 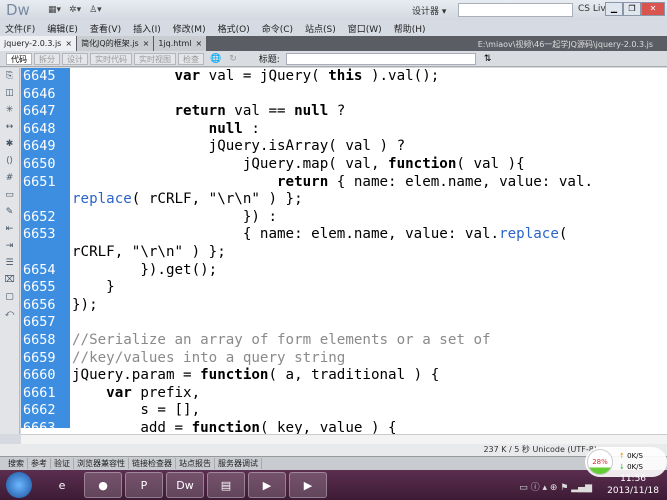 What do you see at coordinates (135, 394) in the screenshot?
I see `line-text: var prefix,` at bounding box center [135, 394].